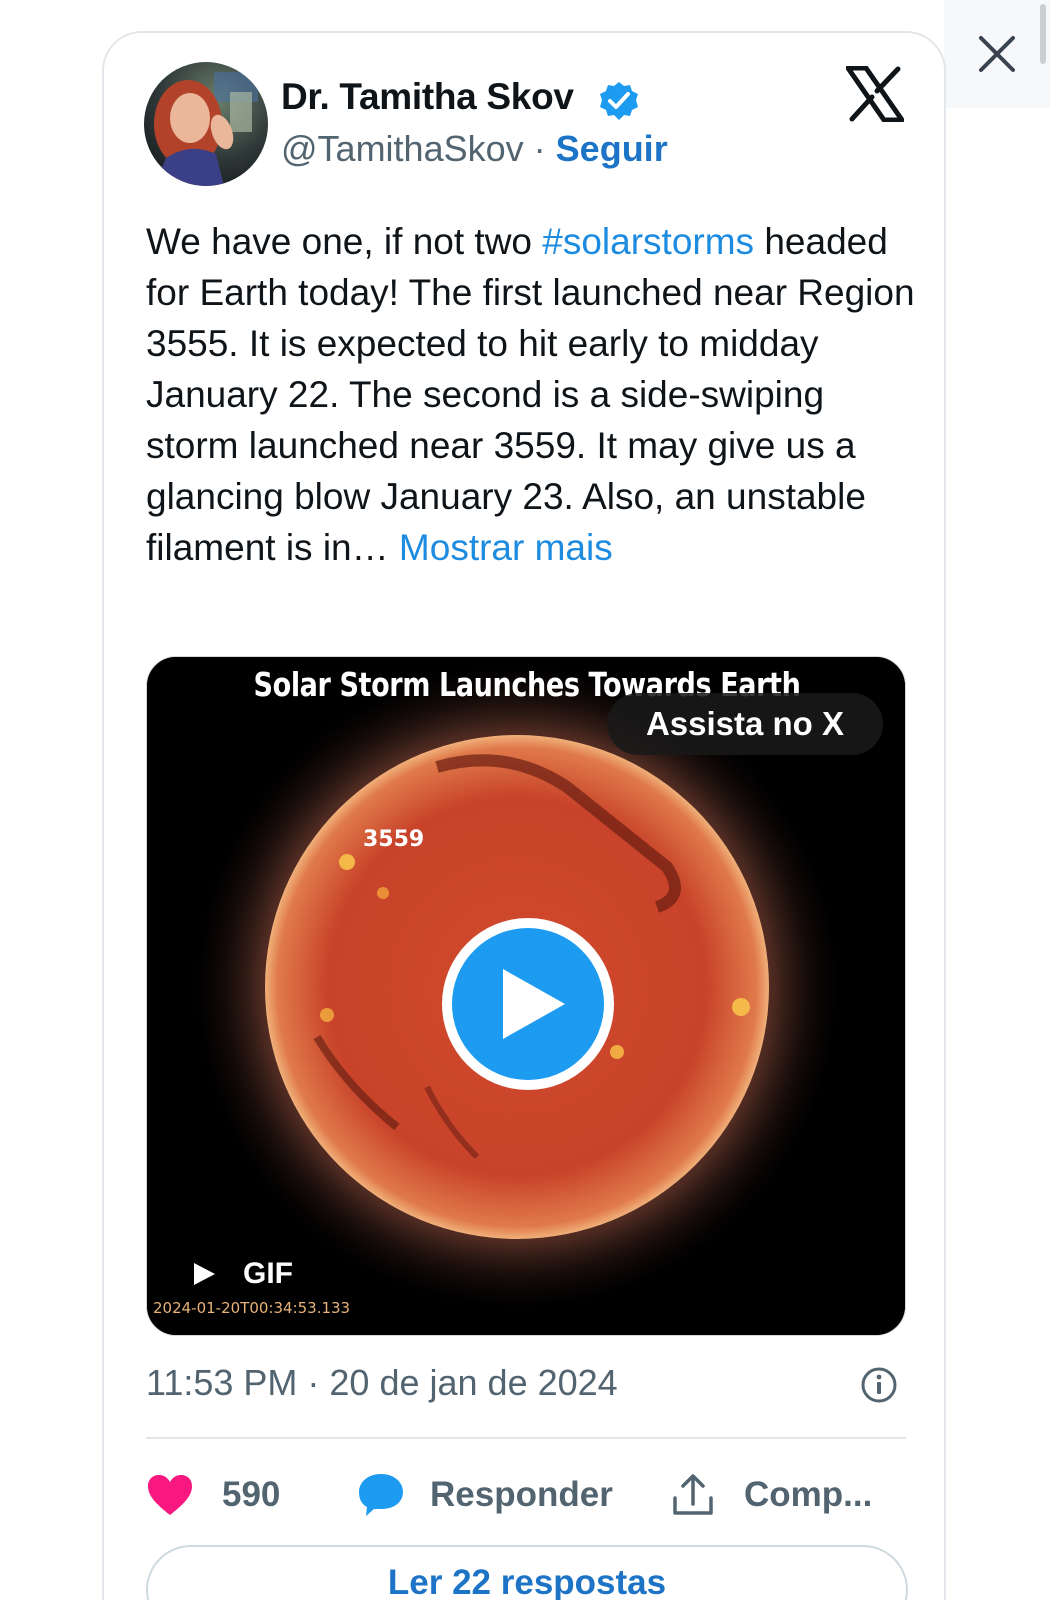 The width and height of the screenshot is (1050, 1600). What do you see at coordinates (521, 1494) in the screenshot?
I see `reply-label: Responder` at bounding box center [521, 1494].